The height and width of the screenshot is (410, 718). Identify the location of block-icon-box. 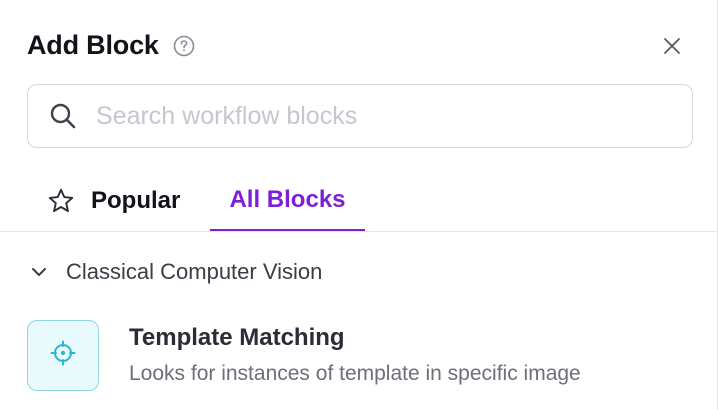
(63, 355).